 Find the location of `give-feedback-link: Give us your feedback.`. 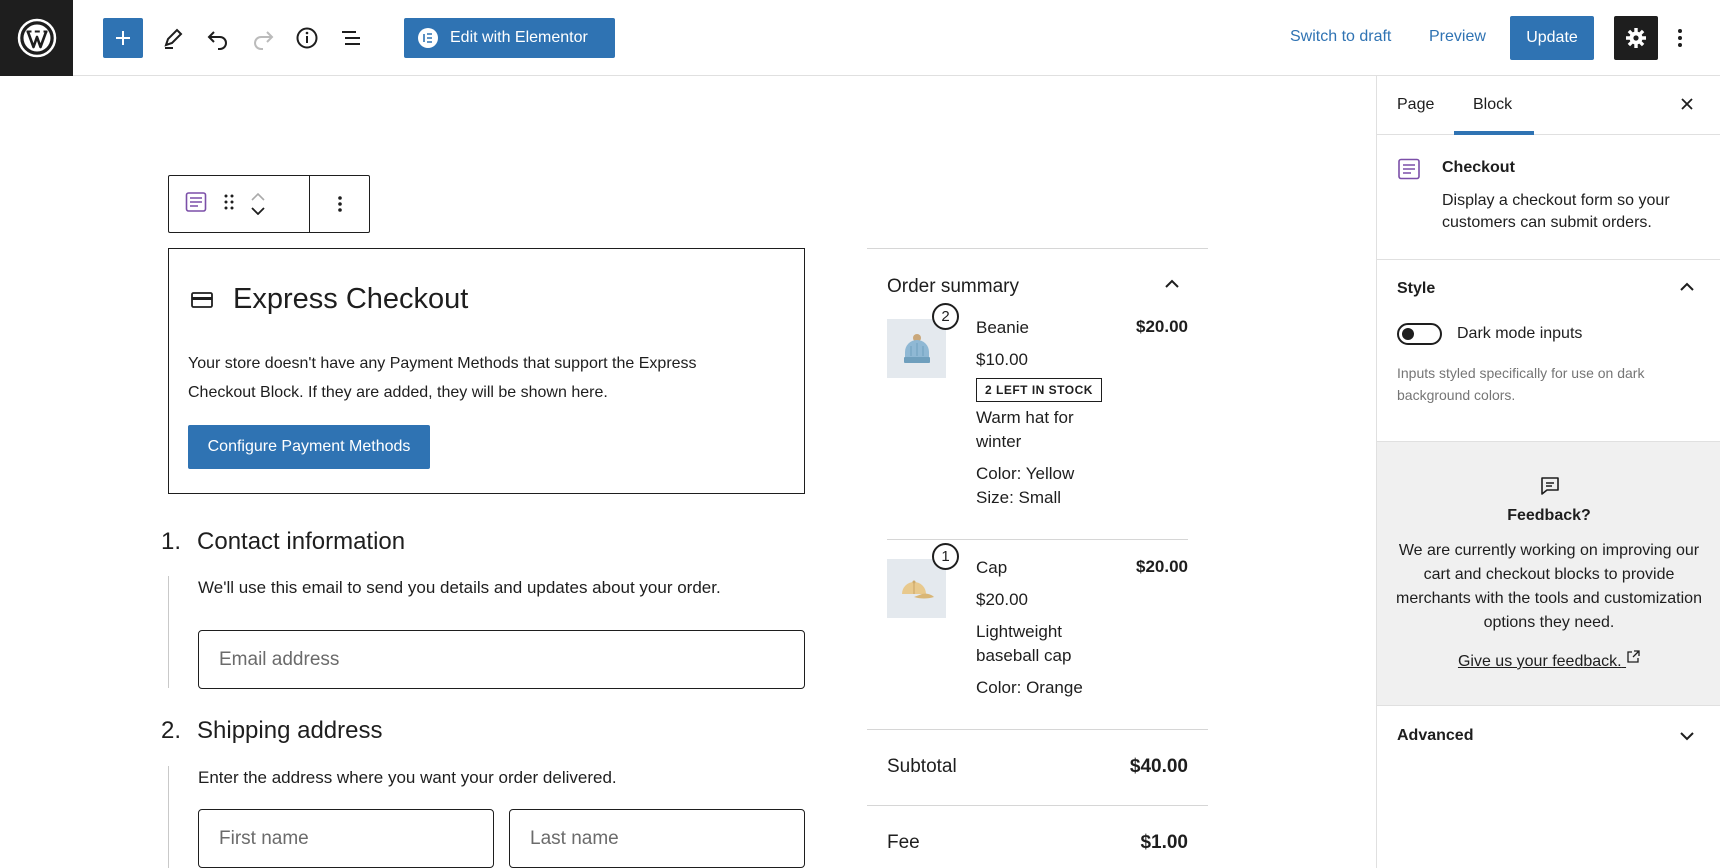

give-feedback-link: Give us your feedback. is located at coordinates (1548, 660).